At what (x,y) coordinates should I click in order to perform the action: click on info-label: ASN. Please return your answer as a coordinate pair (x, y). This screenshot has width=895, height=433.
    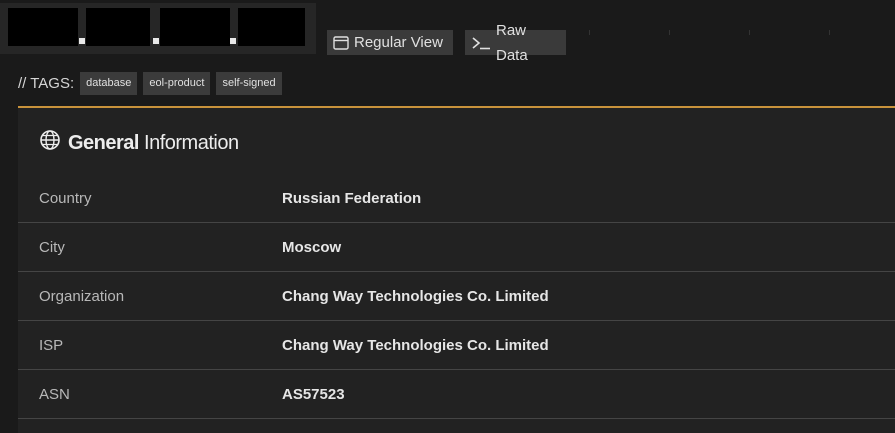
    Looking at the image, I should click on (54, 394).